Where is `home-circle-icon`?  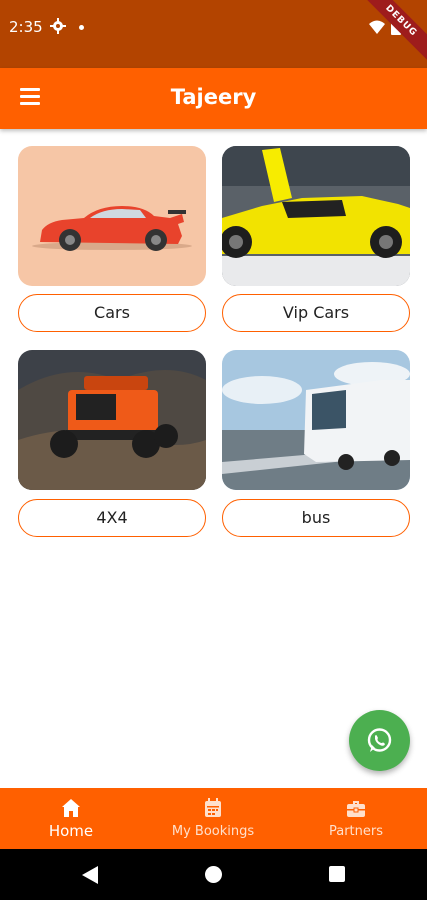
home-circle-icon is located at coordinates (213, 874).